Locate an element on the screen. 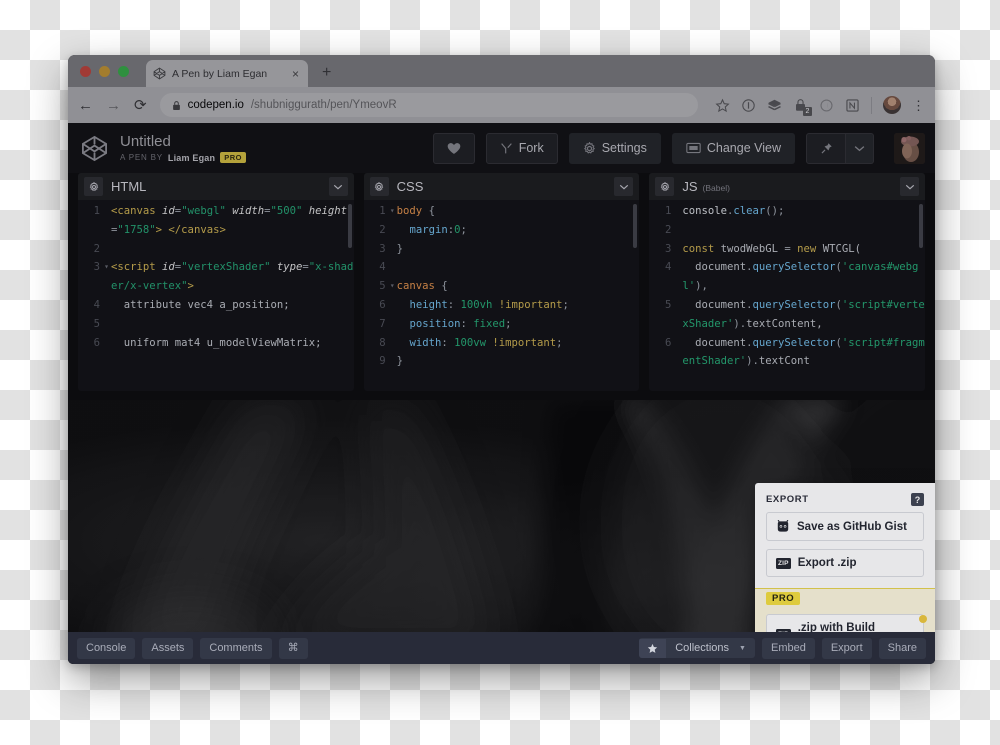 Image resolution: width=1000 pixels, height=745 pixels. line-number: 3 ▾ is located at coordinates (93, 277).